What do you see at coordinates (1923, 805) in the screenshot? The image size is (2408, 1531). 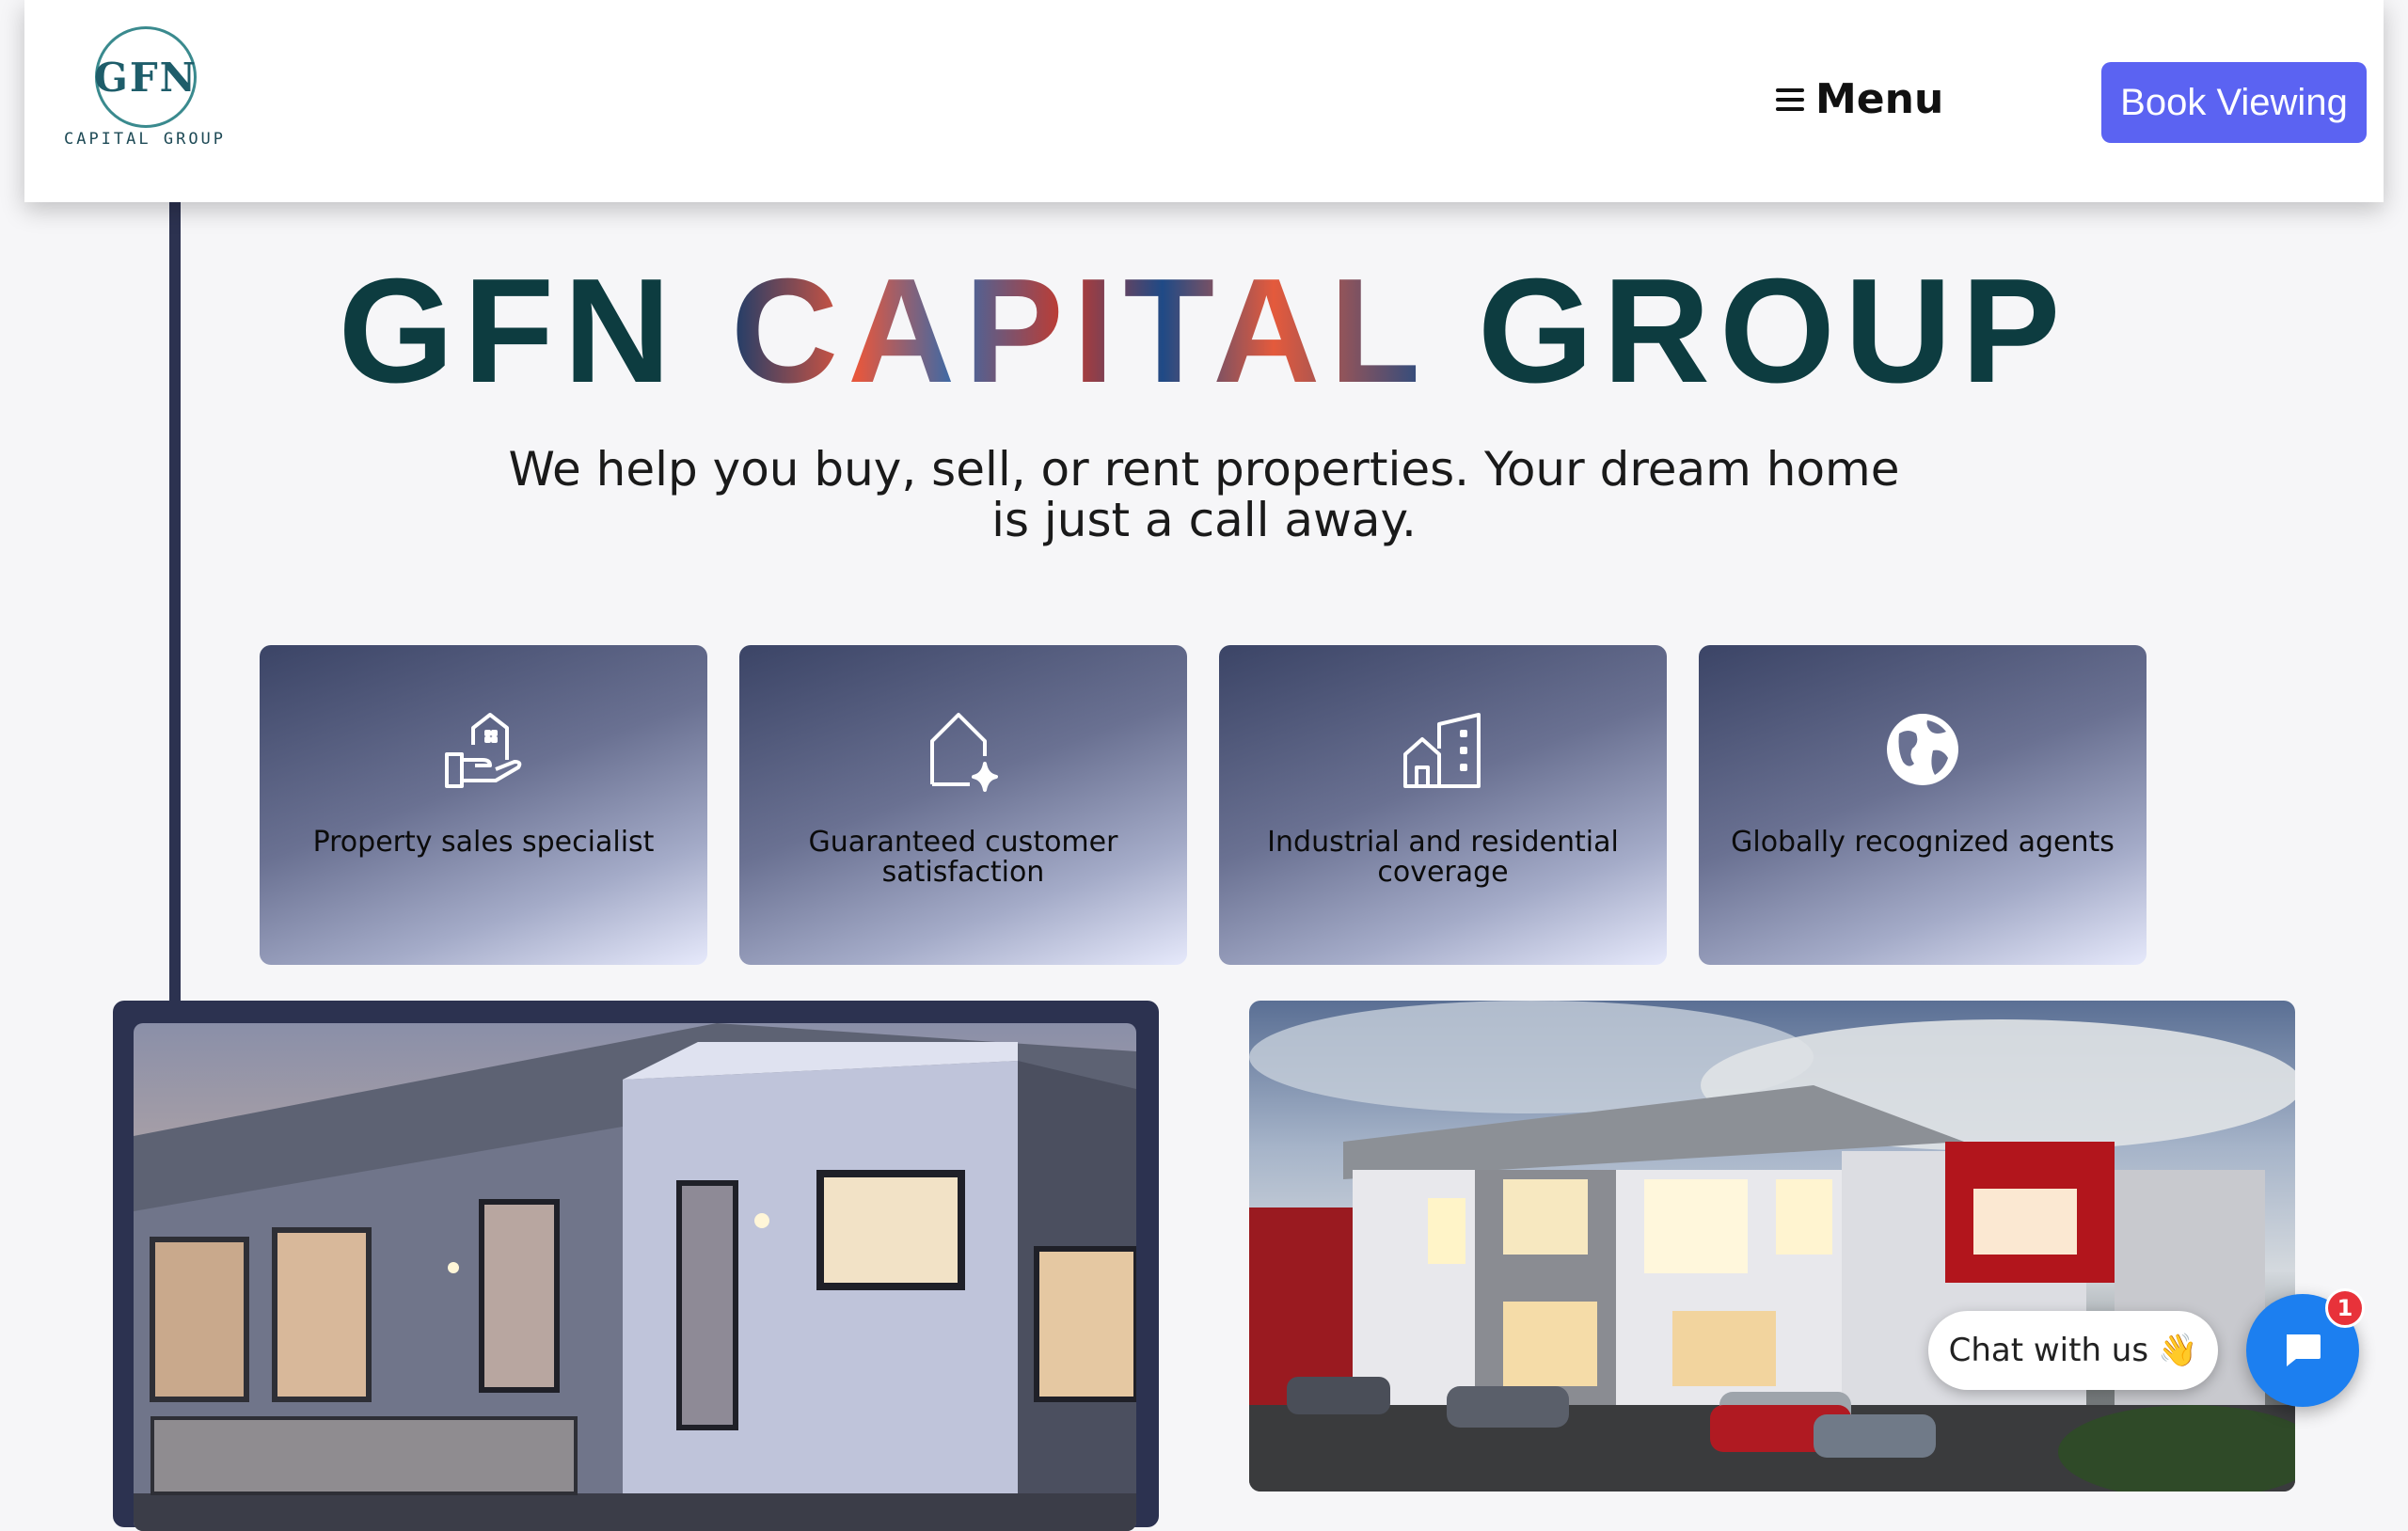 I see `feature-card-agents: Globally recognized agents` at bounding box center [1923, 805].